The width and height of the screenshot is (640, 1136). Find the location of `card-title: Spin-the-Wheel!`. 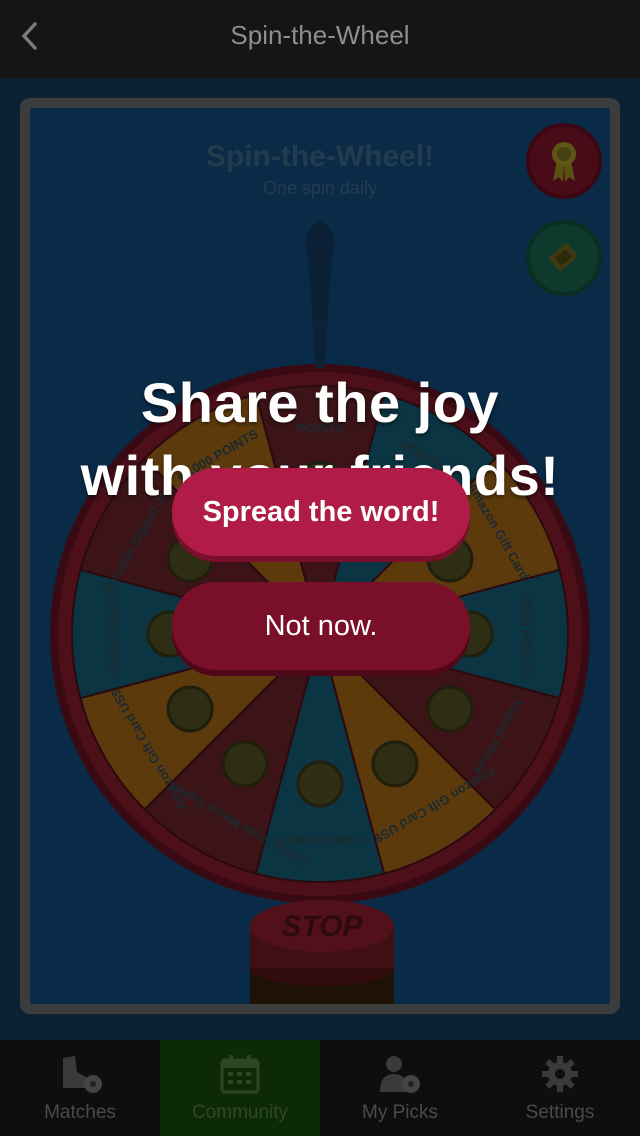

card-title: Spin-the-Wheel! is located at coordinates (320, 156).